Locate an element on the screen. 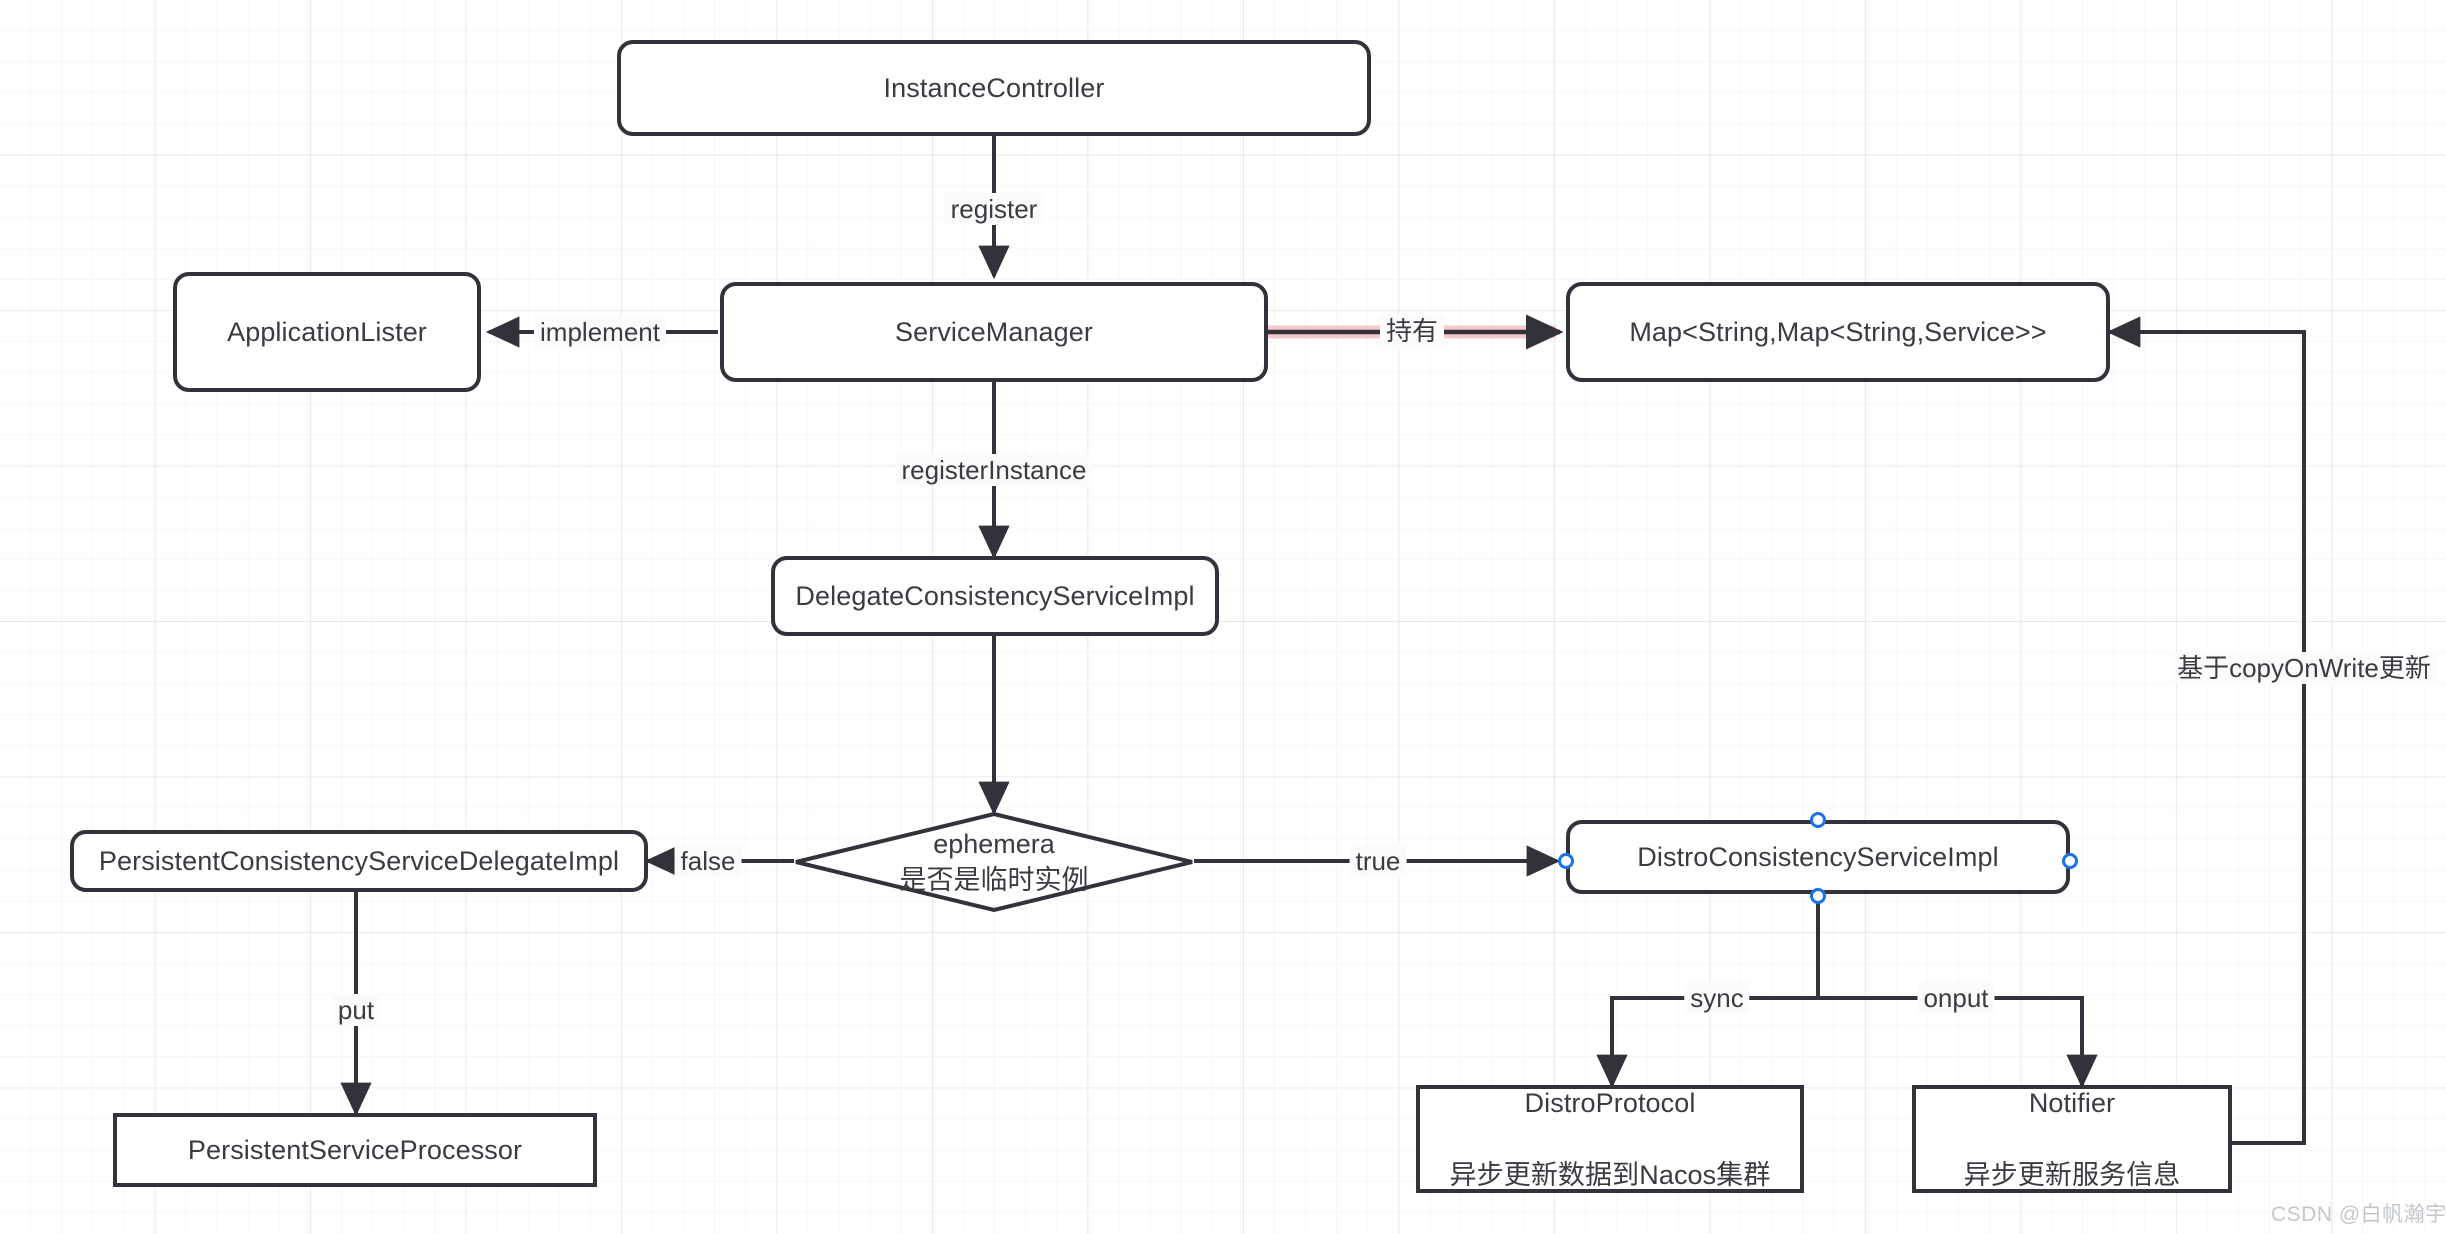 Image resolution: width=2446 pixels, height=1234 pixels. node-distro-protocol: DistroProtocol 异步更新数据到Nacos集群 is located at coordinates (1610, 1139).